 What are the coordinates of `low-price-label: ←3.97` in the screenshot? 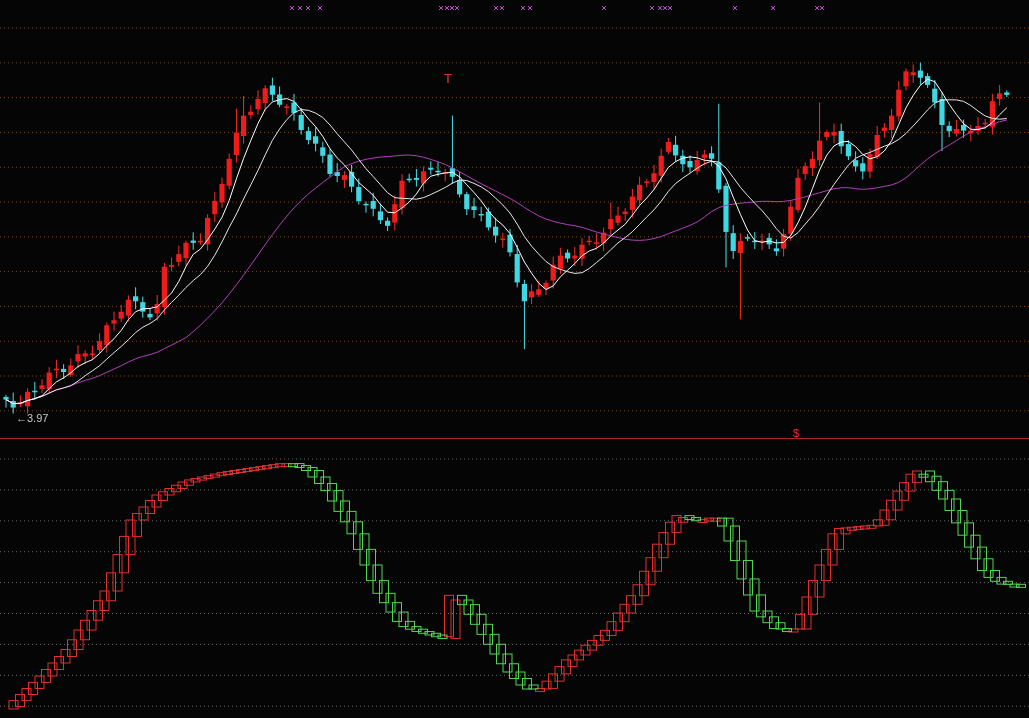 It's located at (32, 418).